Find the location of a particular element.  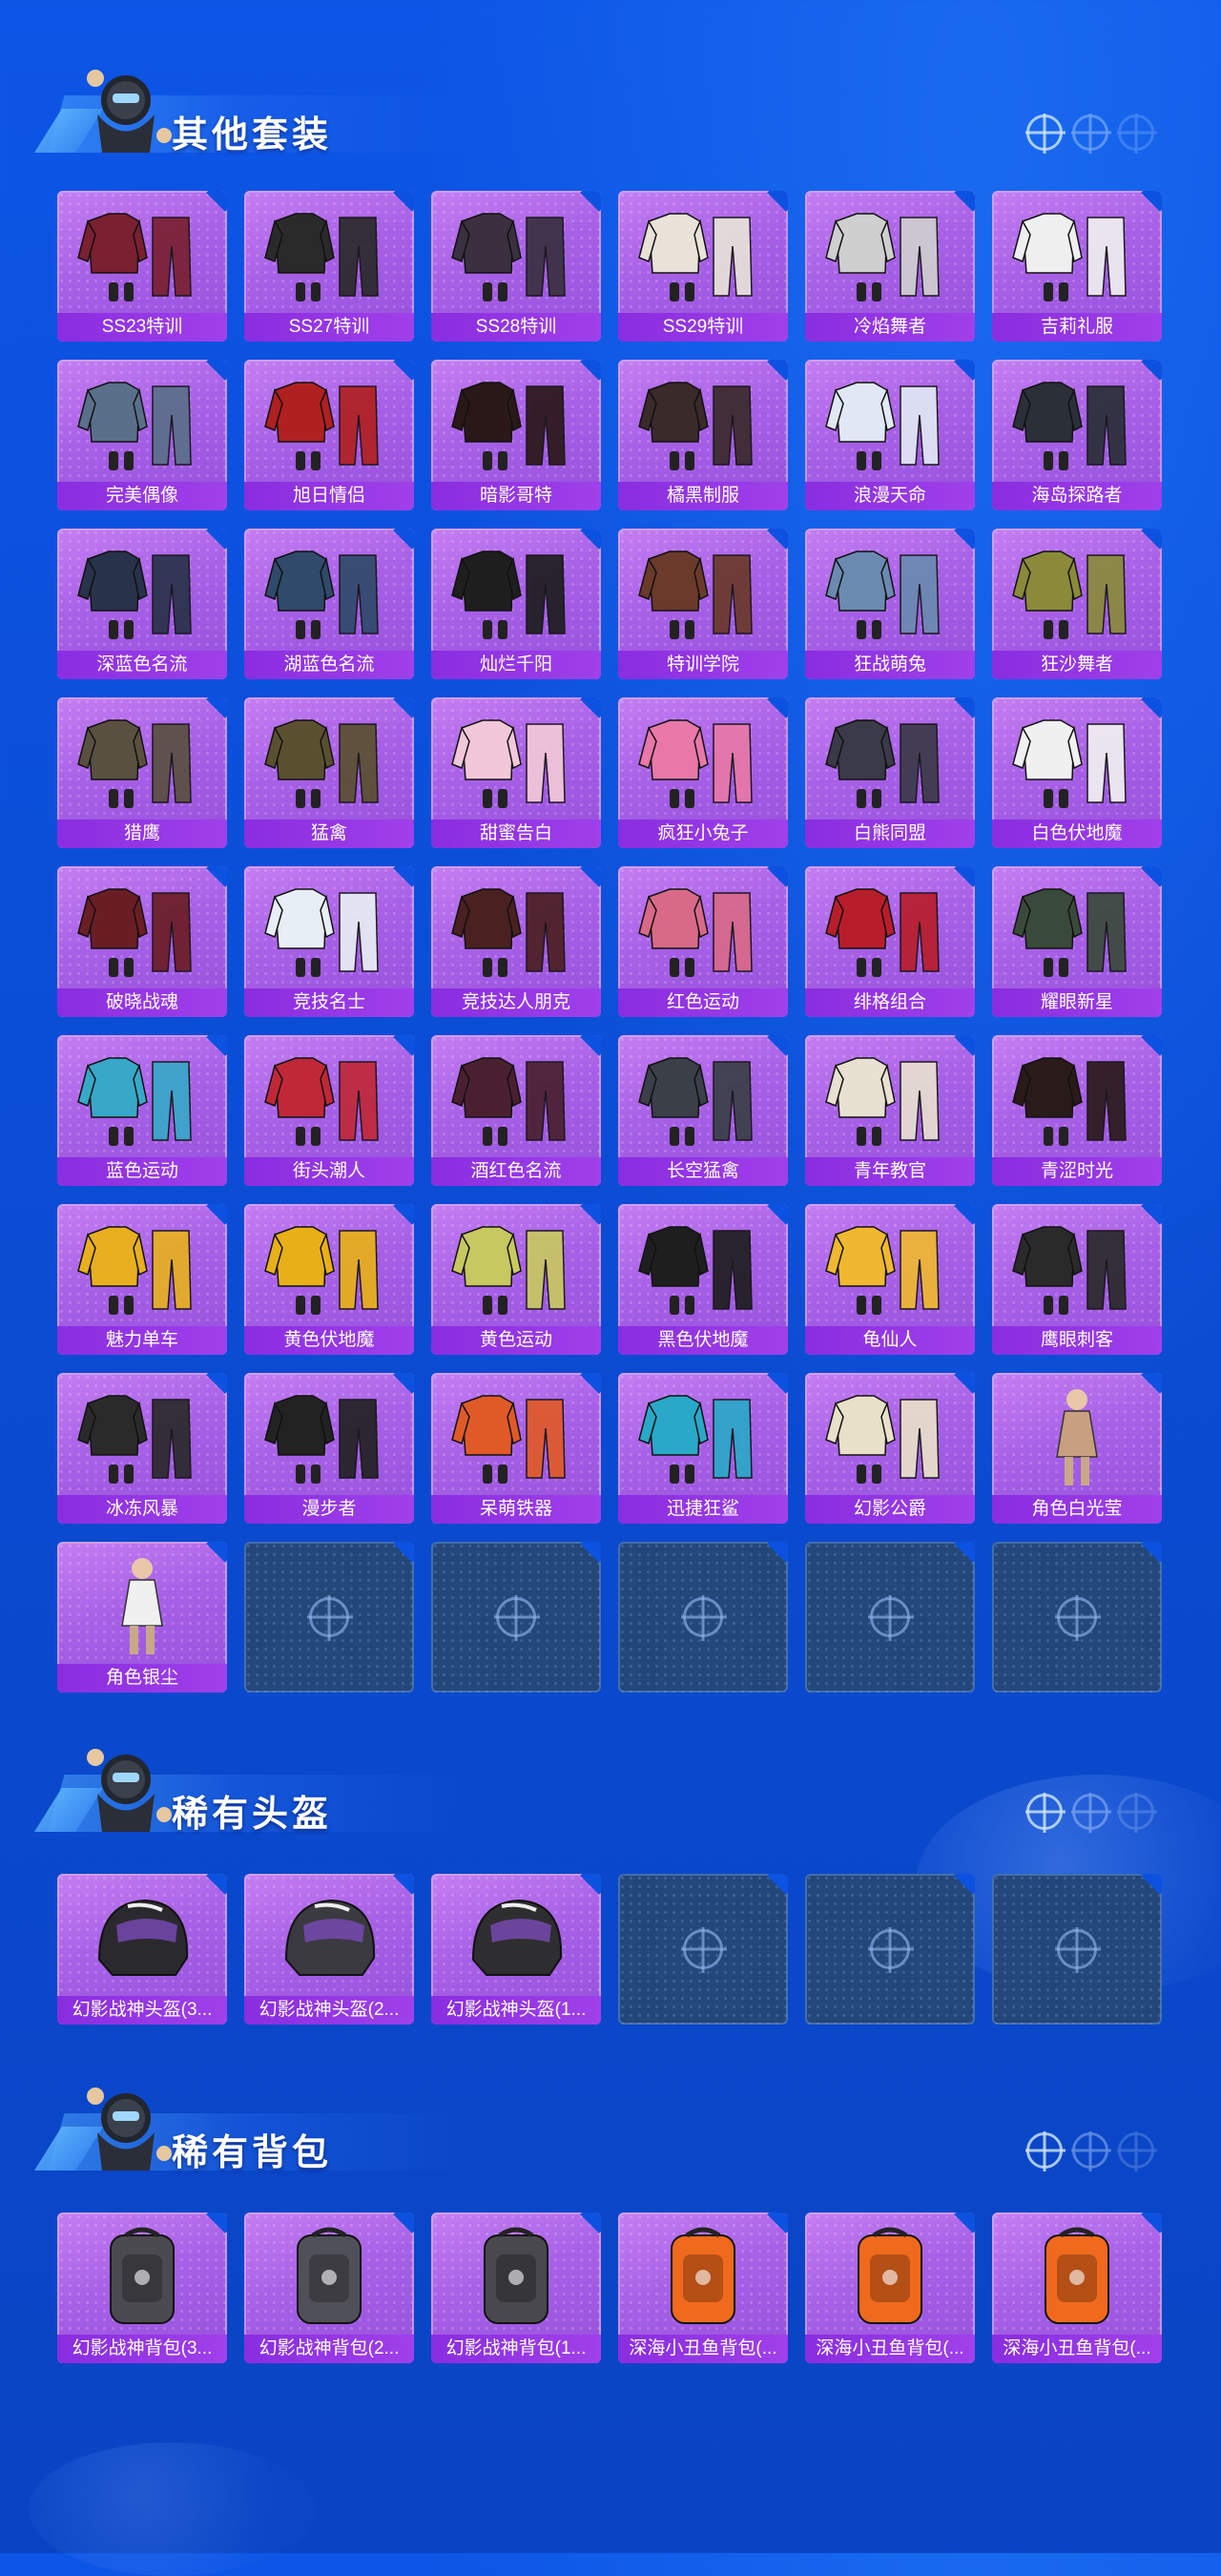

item-card: 角色银尘 is located at coordinates (142, 1617).